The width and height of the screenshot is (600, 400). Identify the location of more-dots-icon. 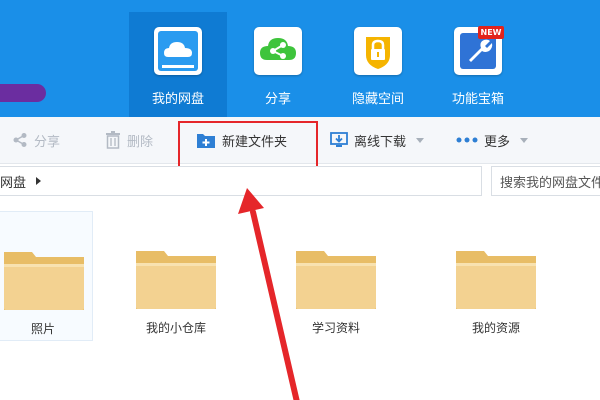
(467, 140).